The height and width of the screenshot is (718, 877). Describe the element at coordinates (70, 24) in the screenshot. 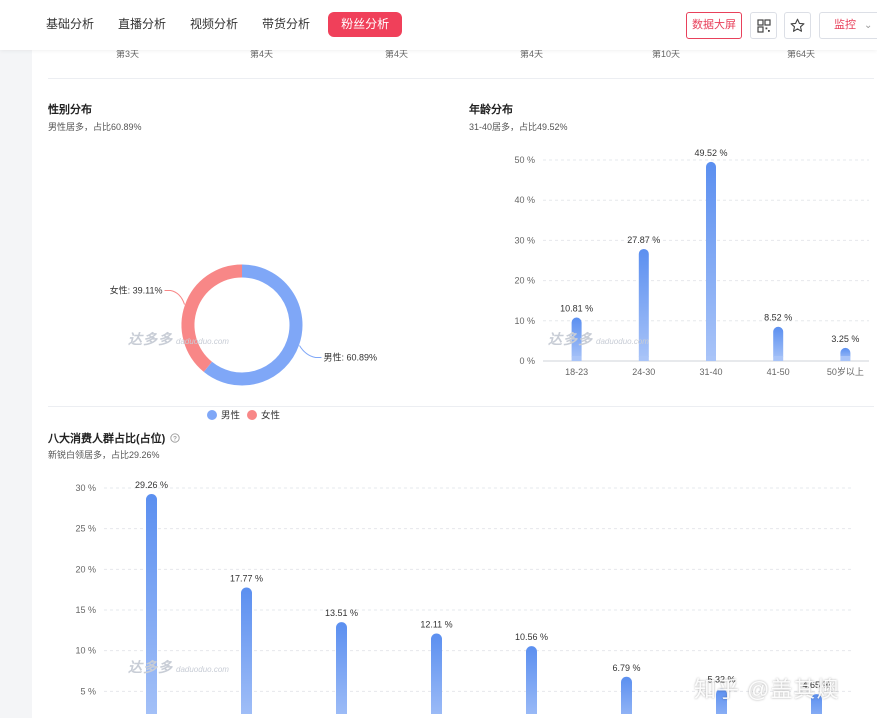

I see `tab-basic: 基础分析` at that location.